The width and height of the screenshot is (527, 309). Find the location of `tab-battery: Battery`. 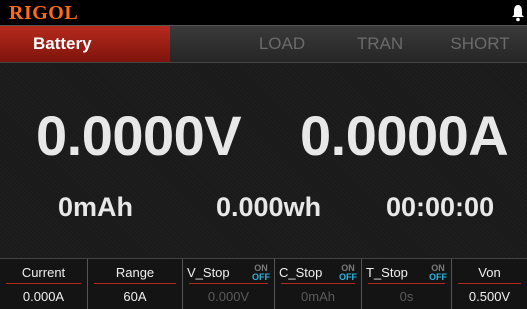

tab-battery: Battery is located at coordinates (85, 44).